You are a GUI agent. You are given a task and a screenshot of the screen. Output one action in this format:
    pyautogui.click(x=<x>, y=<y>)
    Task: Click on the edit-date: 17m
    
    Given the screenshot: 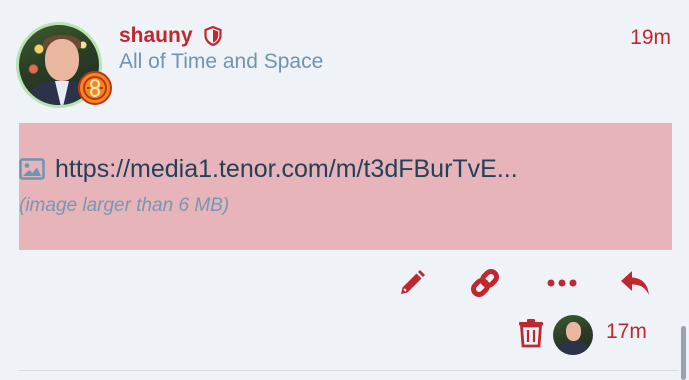 What is the action you would take?
    pyautogui.click(x=626, y=332)
    